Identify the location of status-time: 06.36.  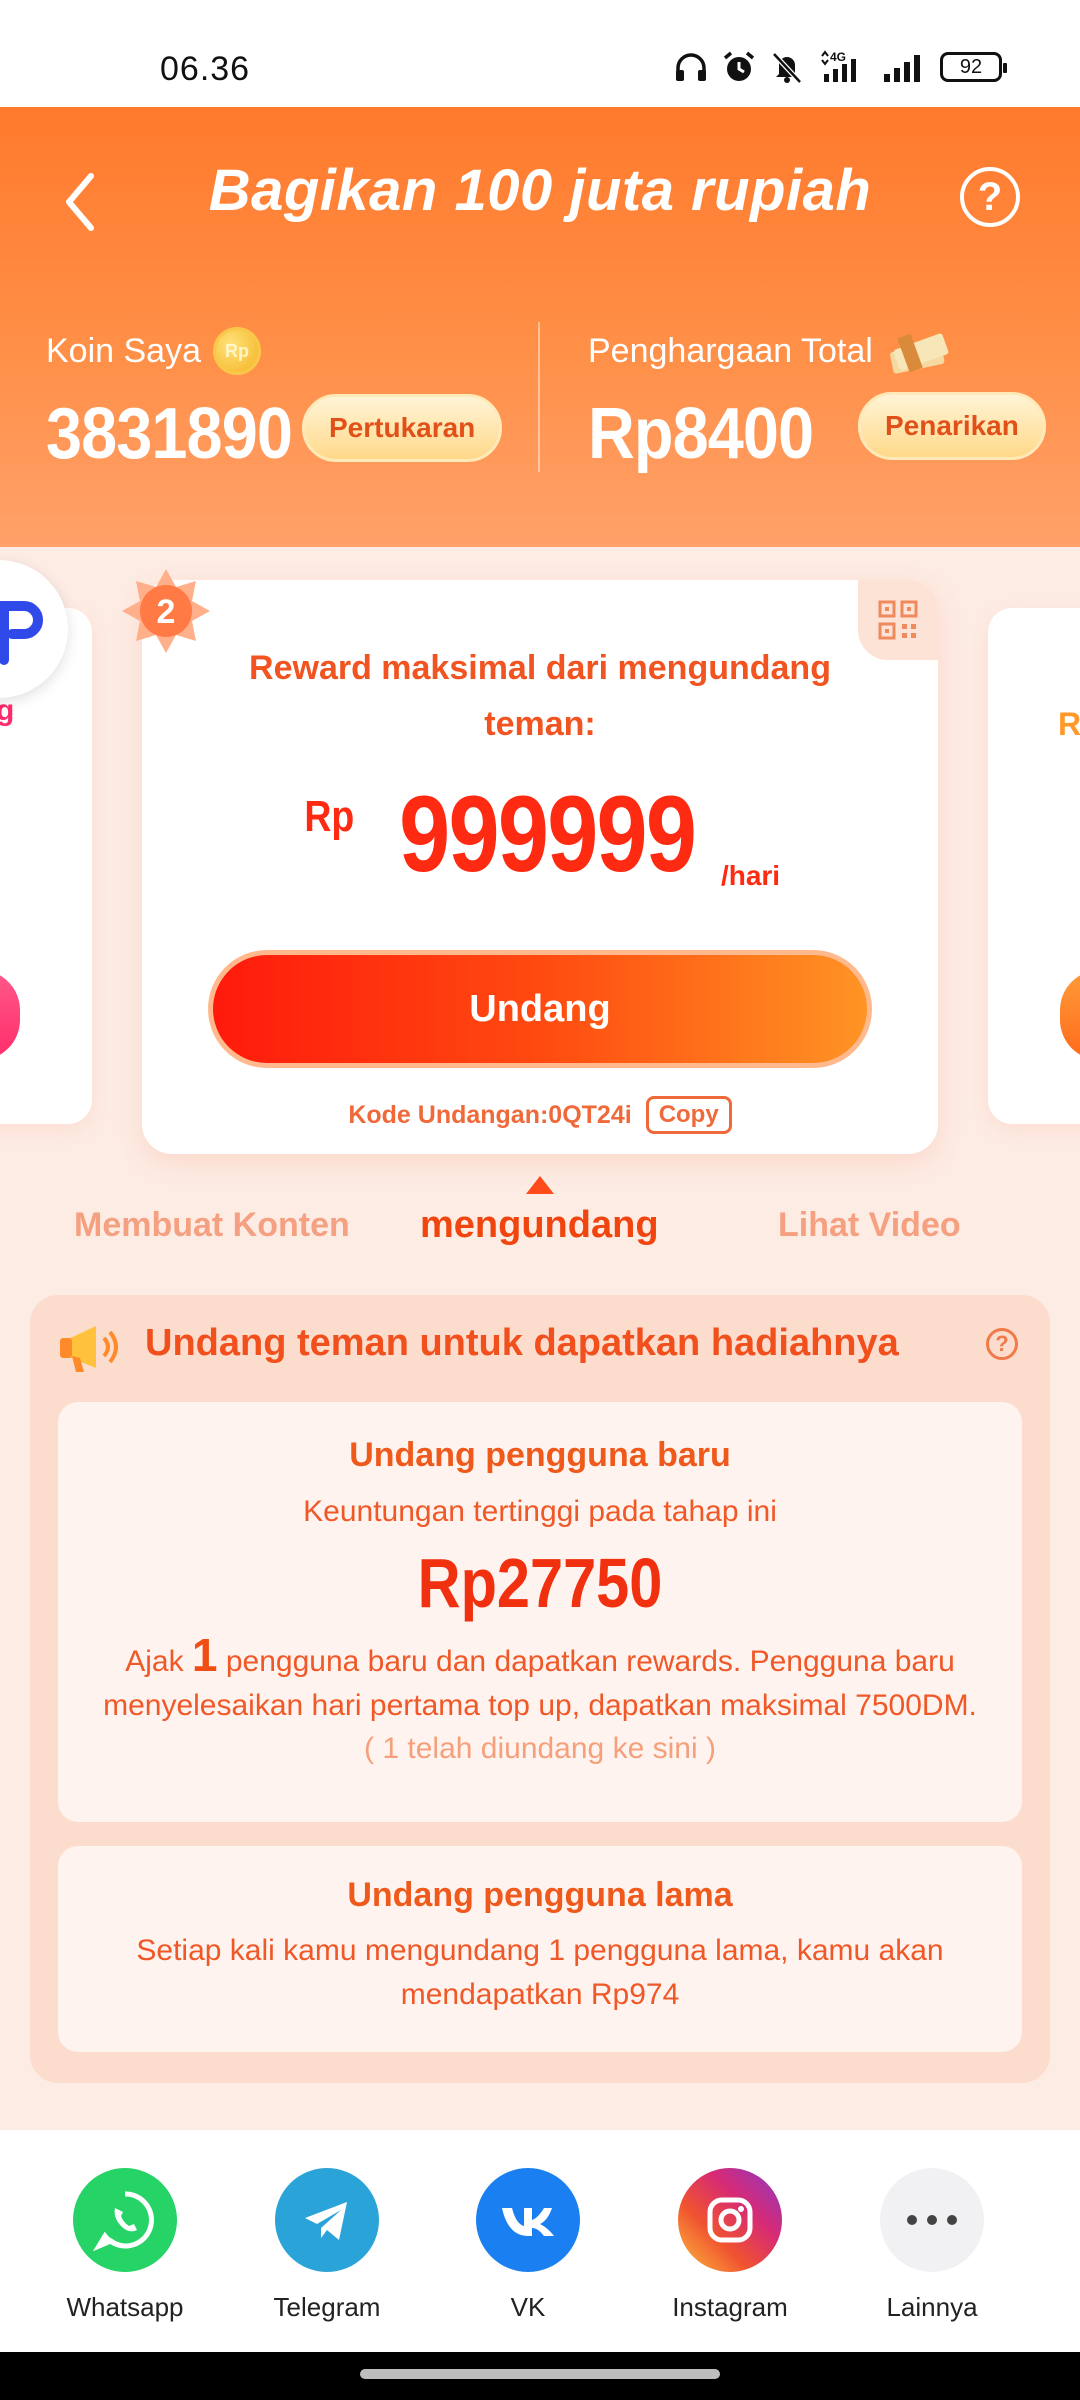
(205, 69).